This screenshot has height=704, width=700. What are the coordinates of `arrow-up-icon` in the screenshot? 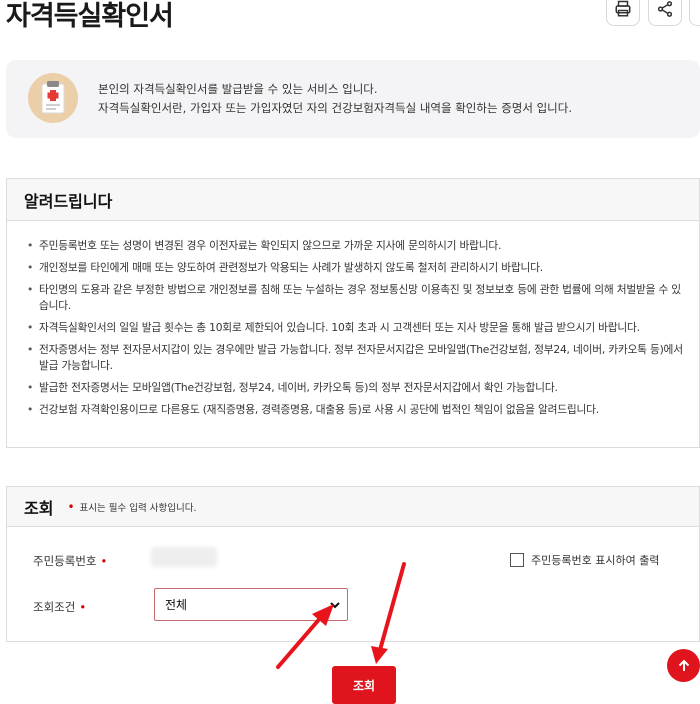 It's located at (683, 665).